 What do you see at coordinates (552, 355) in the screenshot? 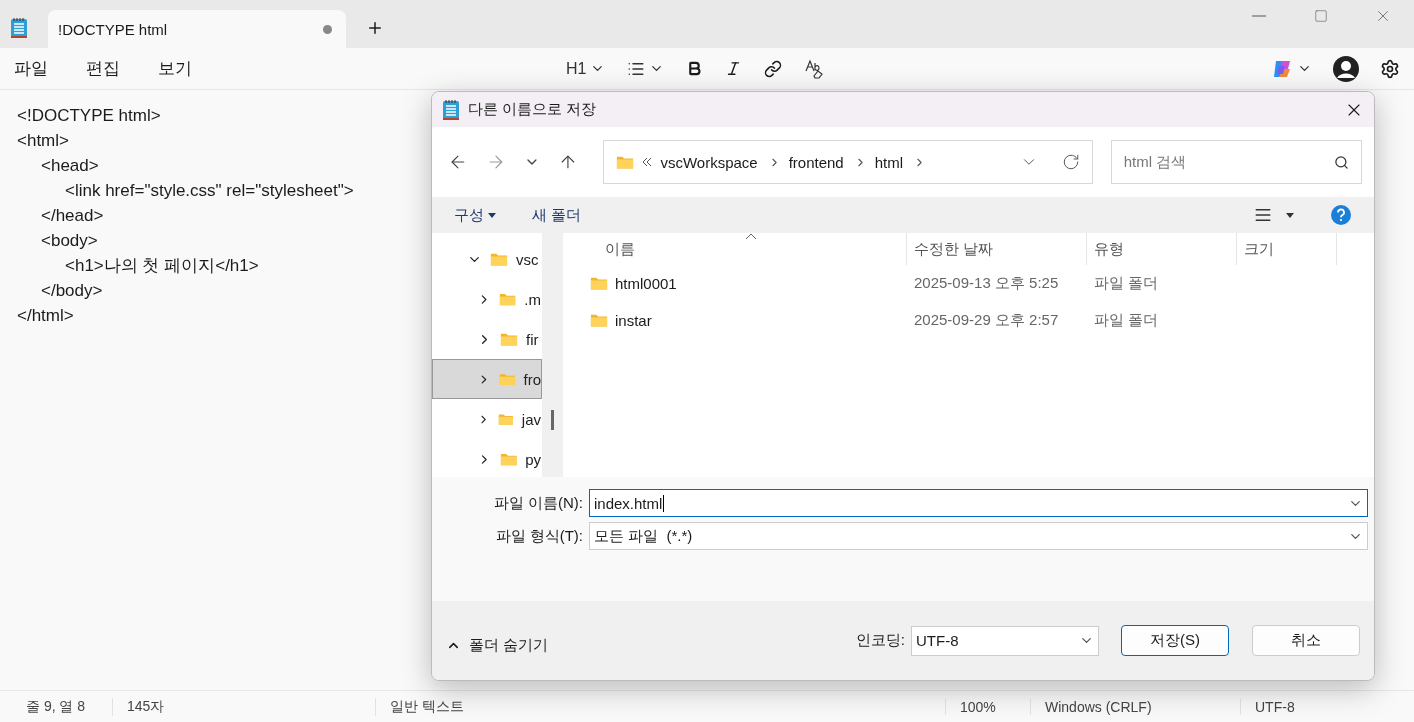
I see `scrollbar` at bounding box center [552, 355].